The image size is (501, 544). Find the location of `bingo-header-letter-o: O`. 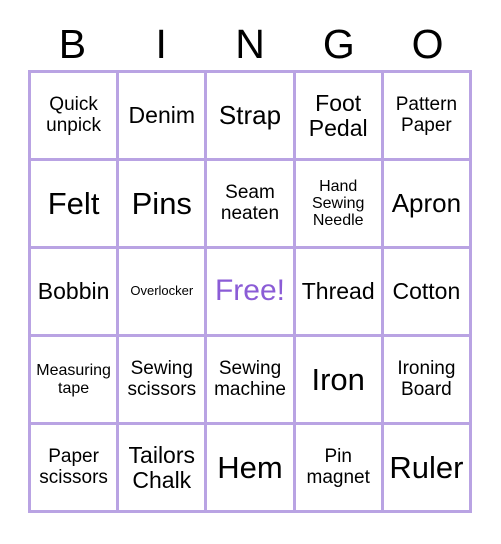

bingo-header-letter-o: O is located at coordinates (427, 44).